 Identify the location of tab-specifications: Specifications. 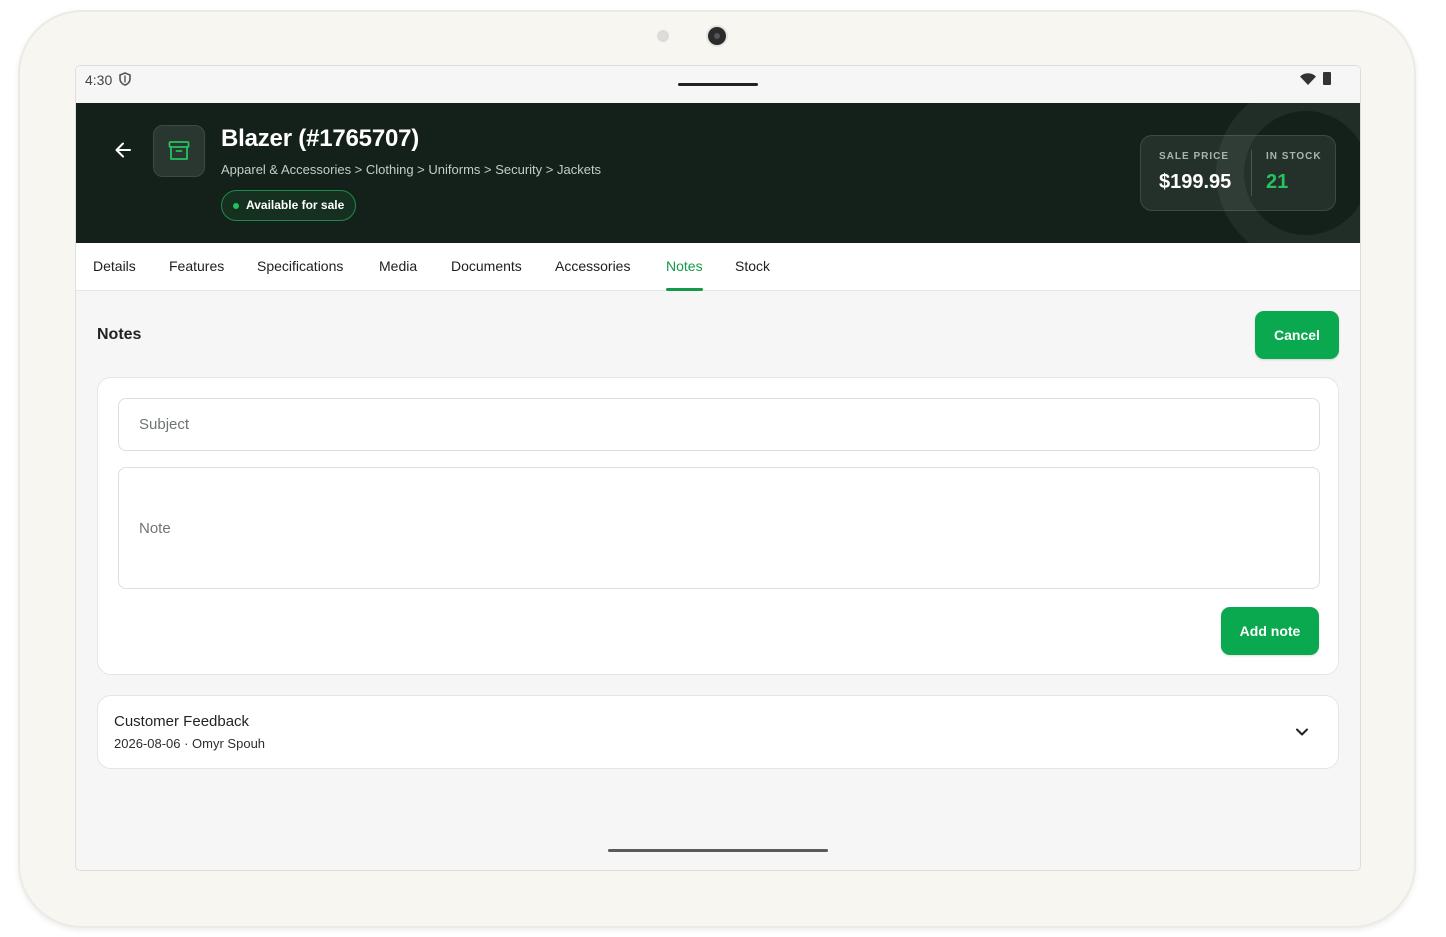
(300, 267).